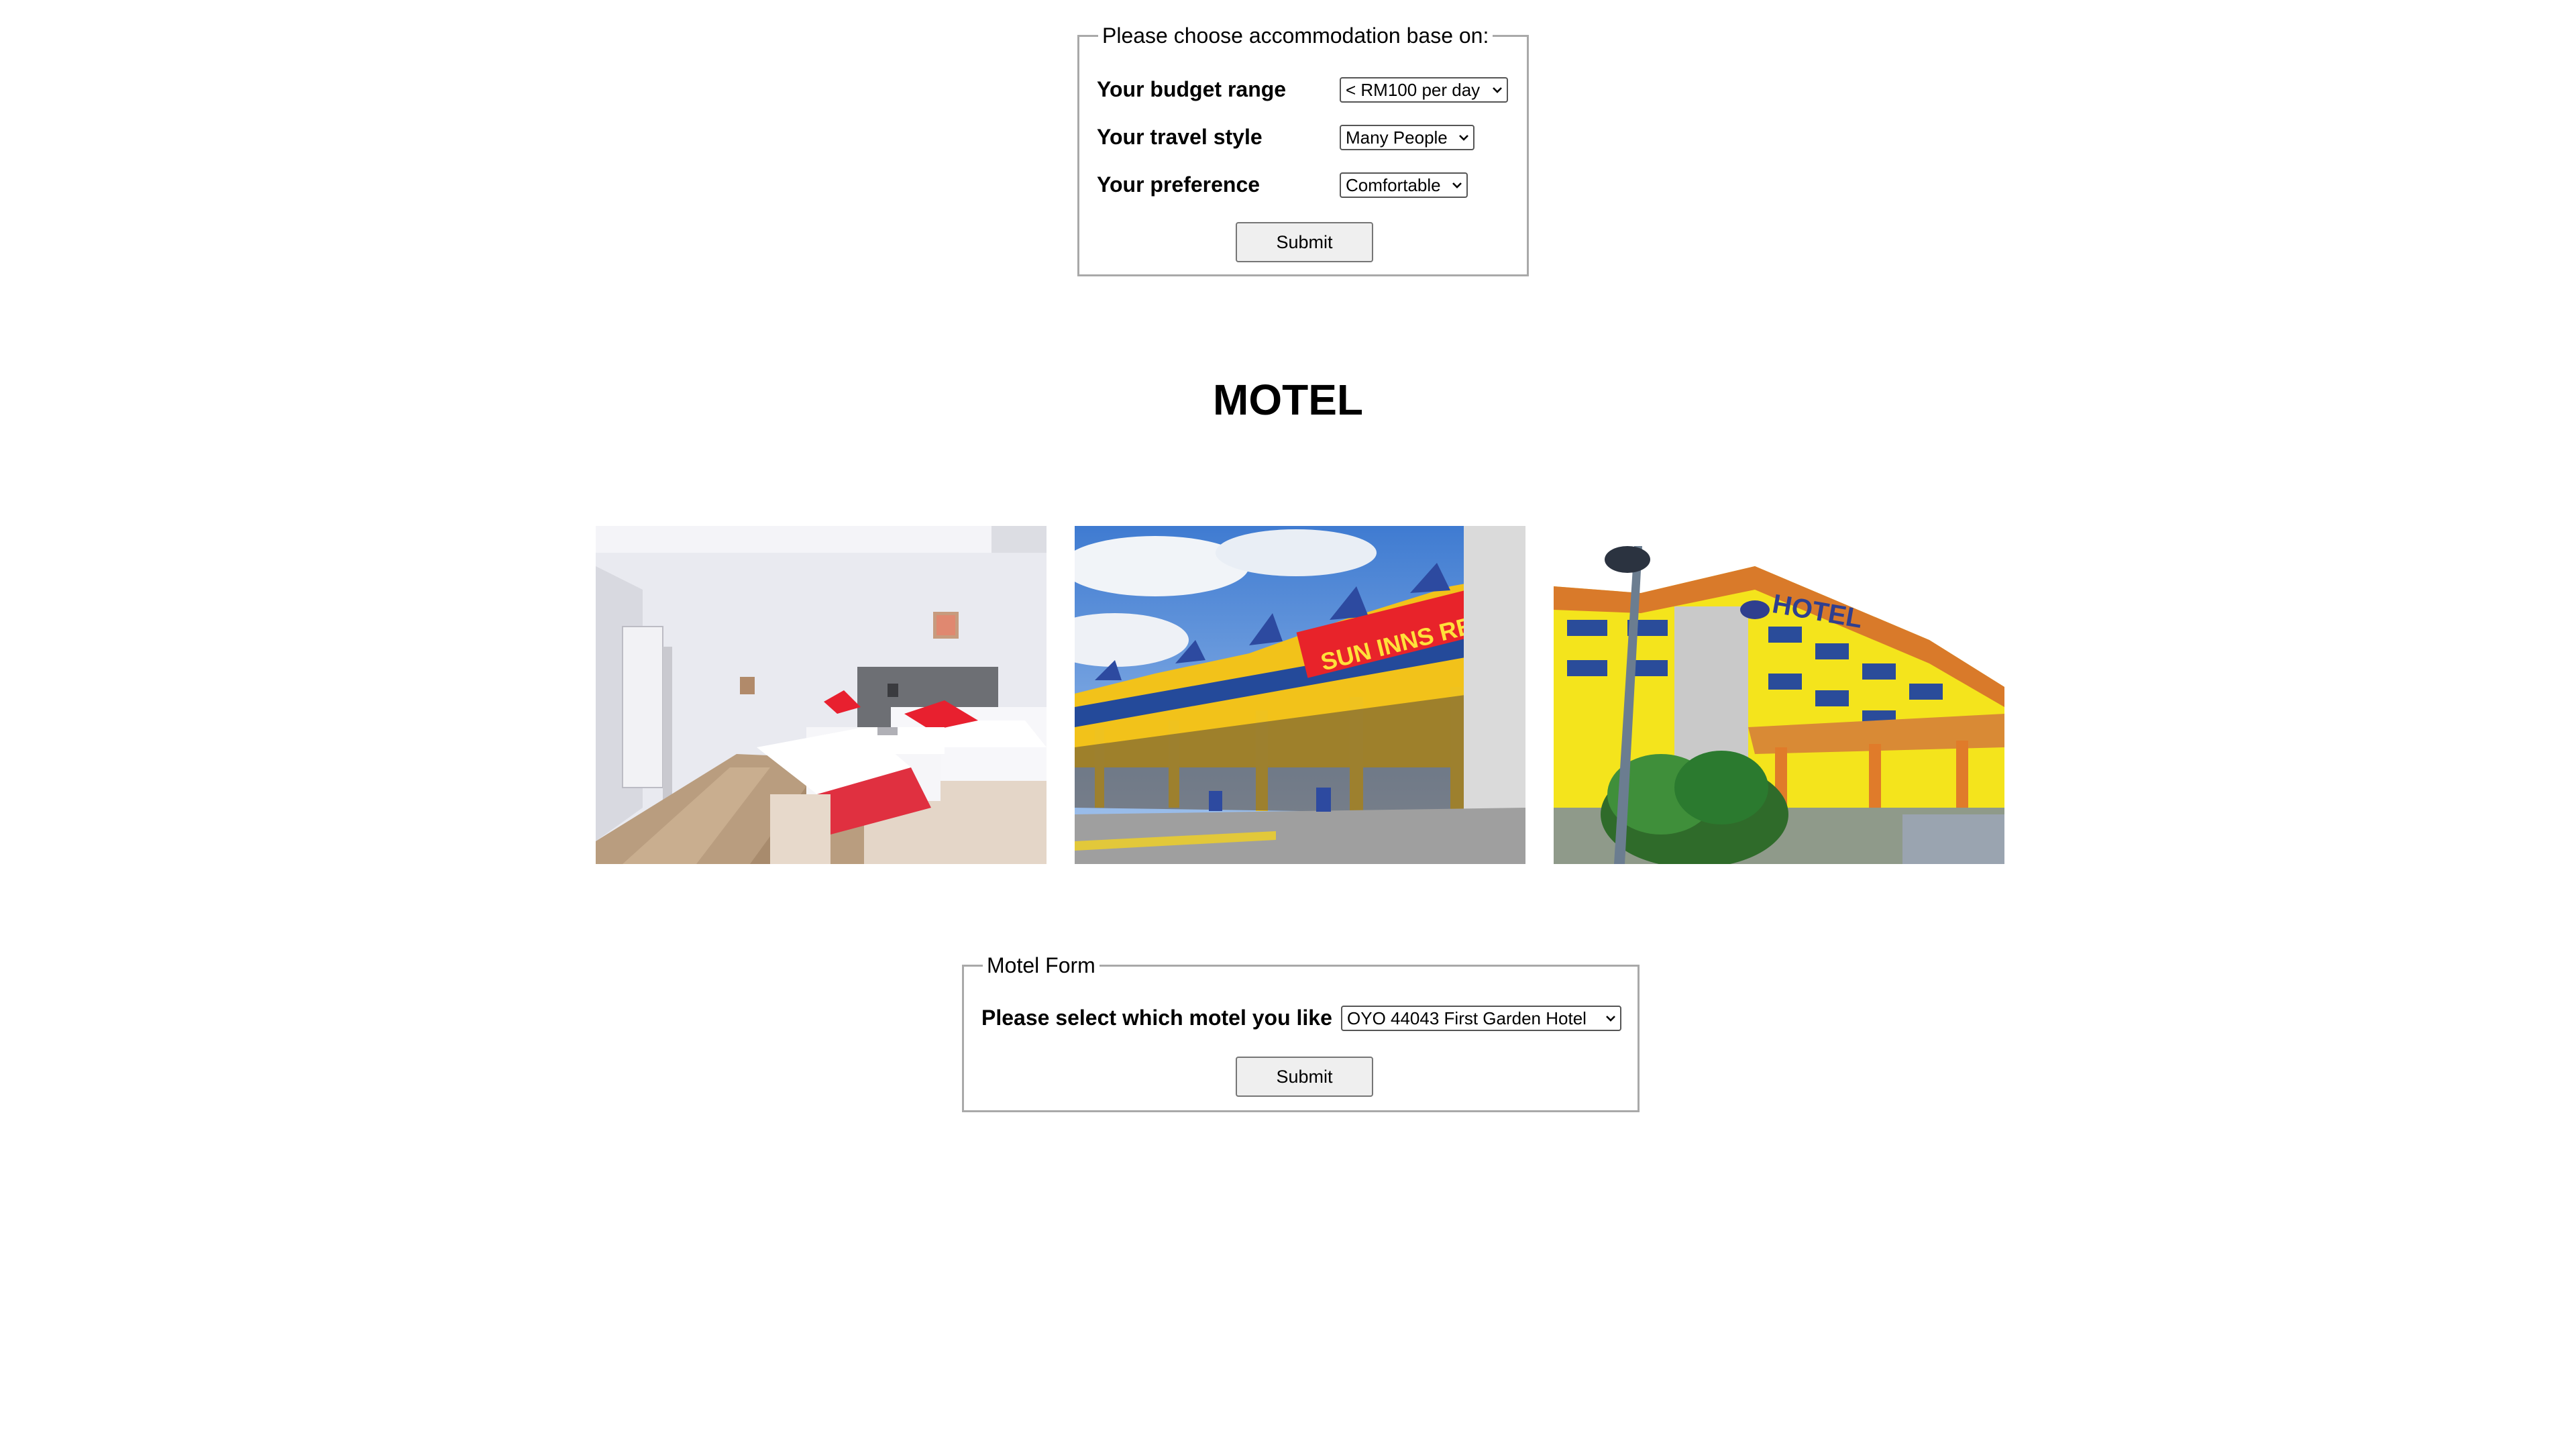 This screenshot has height=1449, width=2576. What do you see at coordinates (1467, 1018) in the screenshot?
I see `motel-select-value: OYO 44043 First Garden Hotel` at bounding box center [1467, 1018].